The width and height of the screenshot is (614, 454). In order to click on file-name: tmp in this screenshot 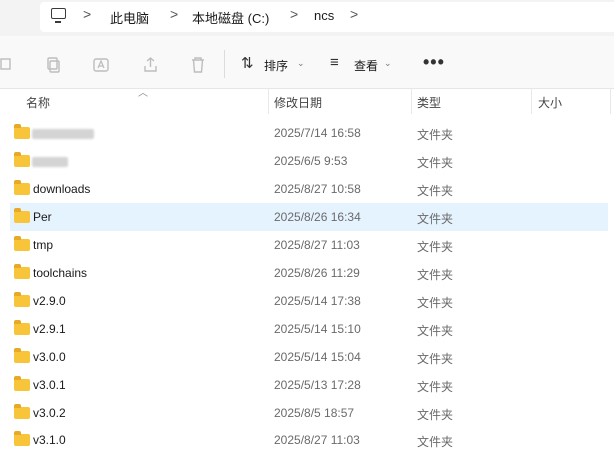, I will do `click(43, 245)`.